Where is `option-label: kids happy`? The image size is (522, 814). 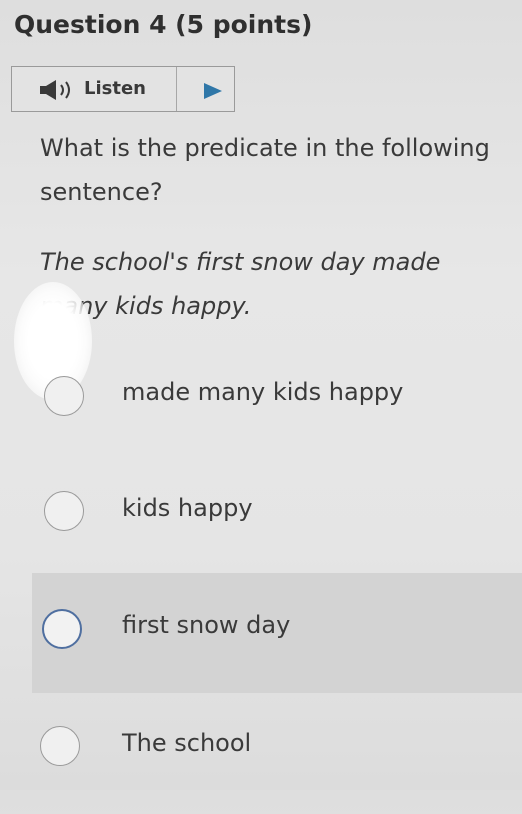 option-label: kids happy is located at coordinates (187, 508).